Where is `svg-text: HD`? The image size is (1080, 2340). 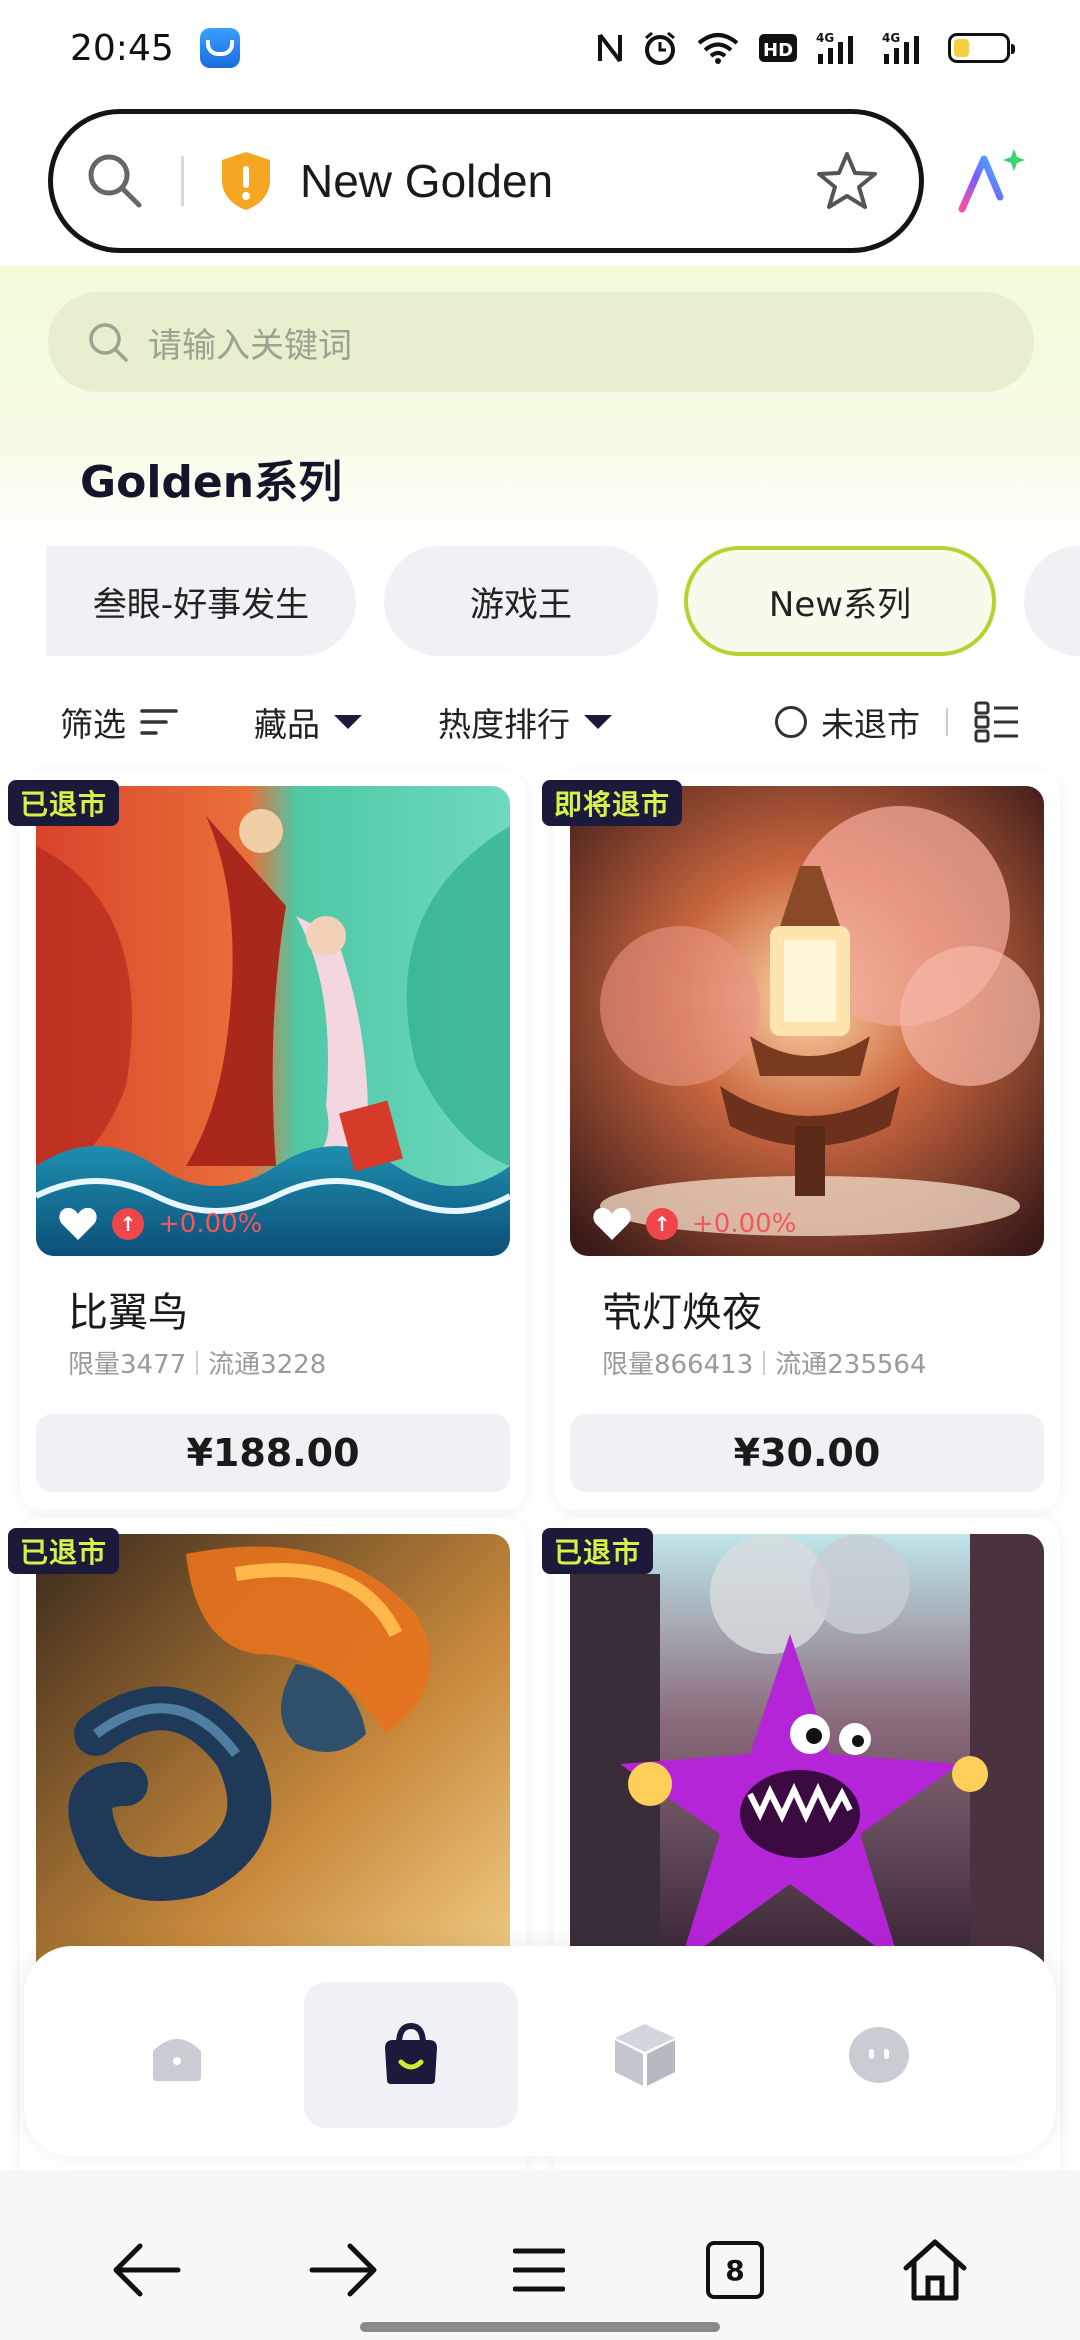 svg-text: HD is located at coordinates (778, 50).